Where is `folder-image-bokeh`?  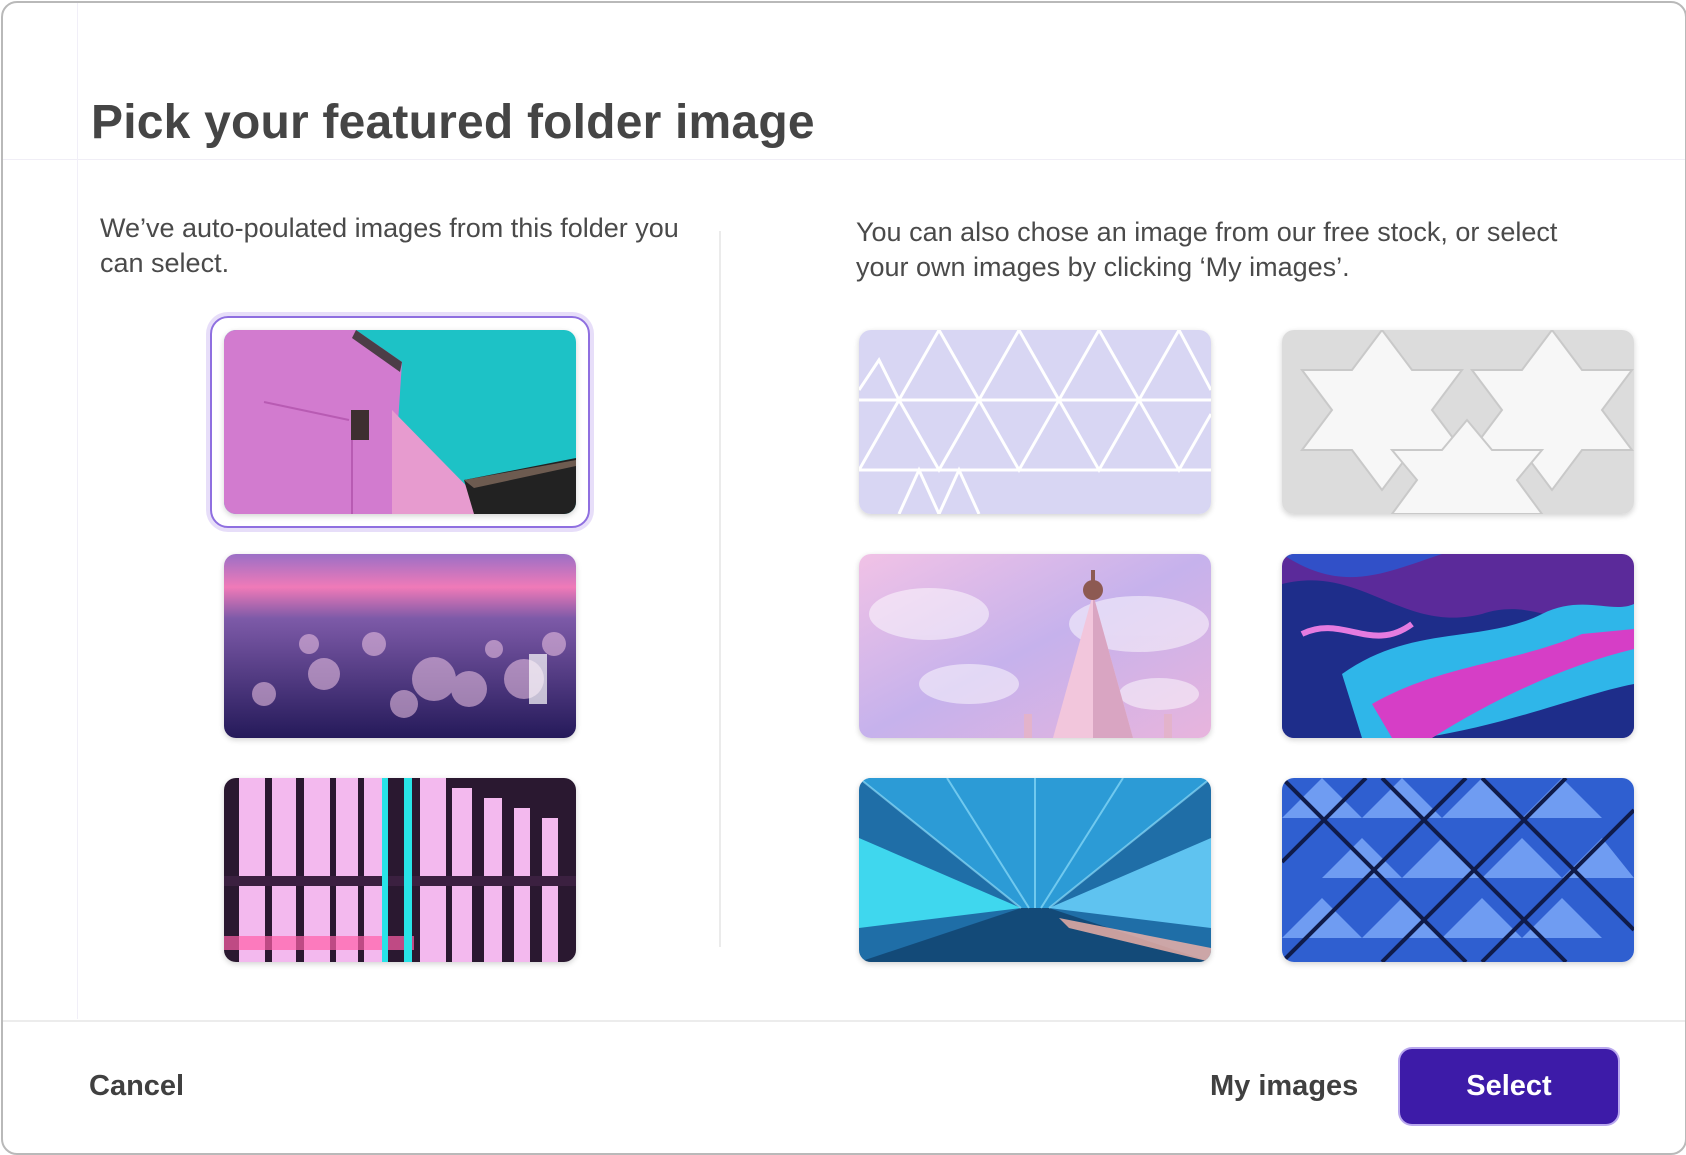
folder-image-bokeh is located at coordinates (400, 646).